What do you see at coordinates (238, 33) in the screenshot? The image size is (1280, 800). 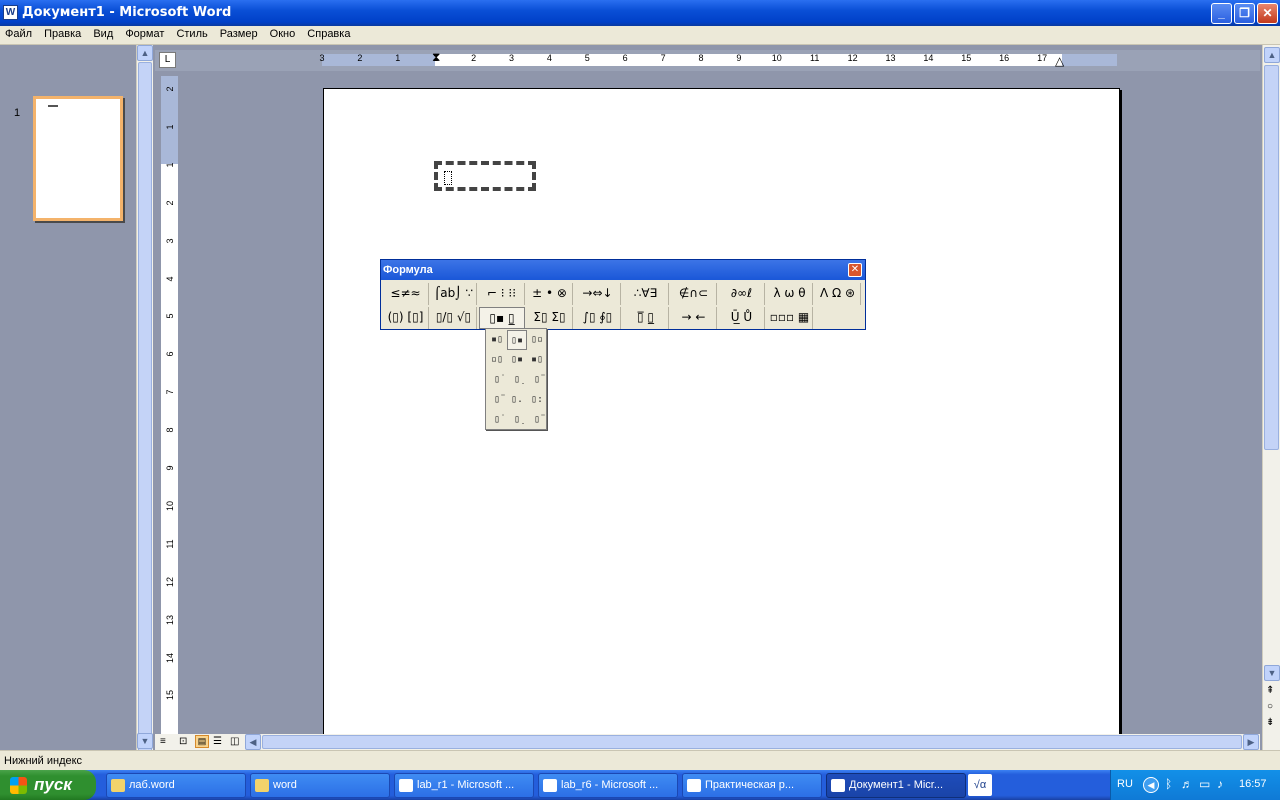 I see `menu-size: Размер` at bounding box center [238, 33].